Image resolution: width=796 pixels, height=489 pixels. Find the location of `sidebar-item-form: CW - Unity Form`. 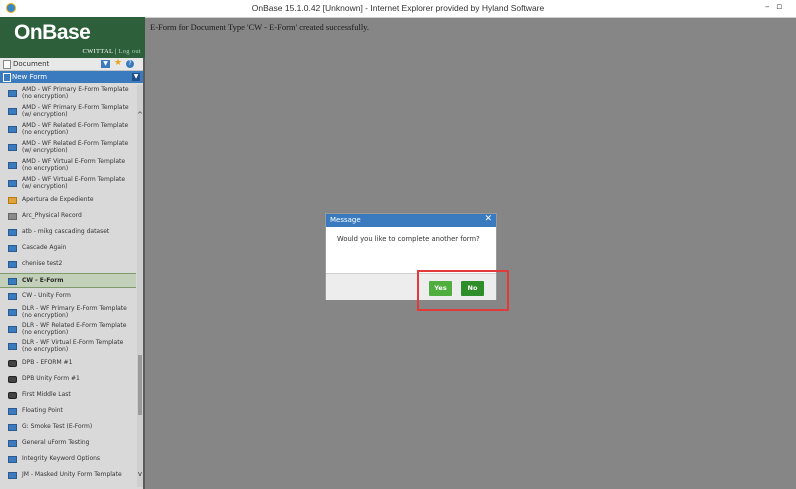

sidebar-item-form: CW - Unity Form is located at coordinates (68, 295).